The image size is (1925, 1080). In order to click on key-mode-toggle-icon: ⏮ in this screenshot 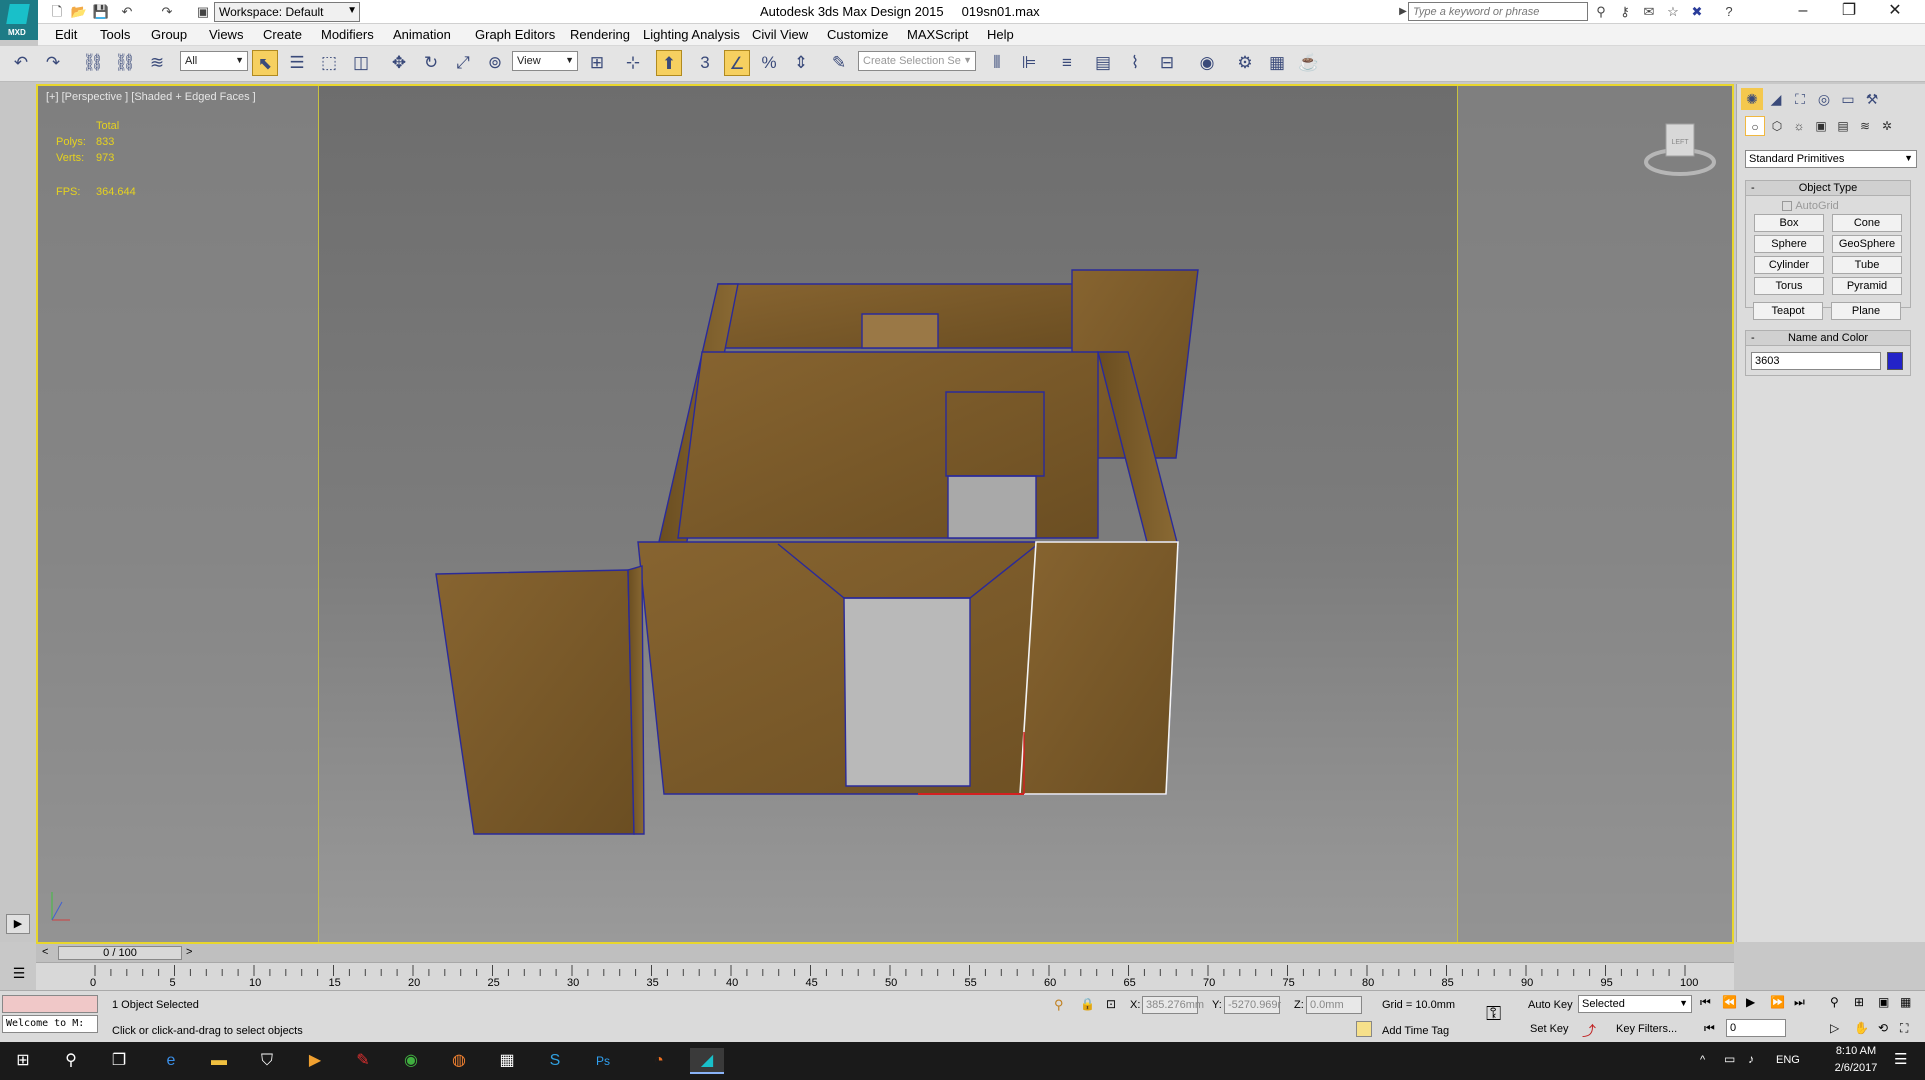, I will do `click(1709, 1028)`.